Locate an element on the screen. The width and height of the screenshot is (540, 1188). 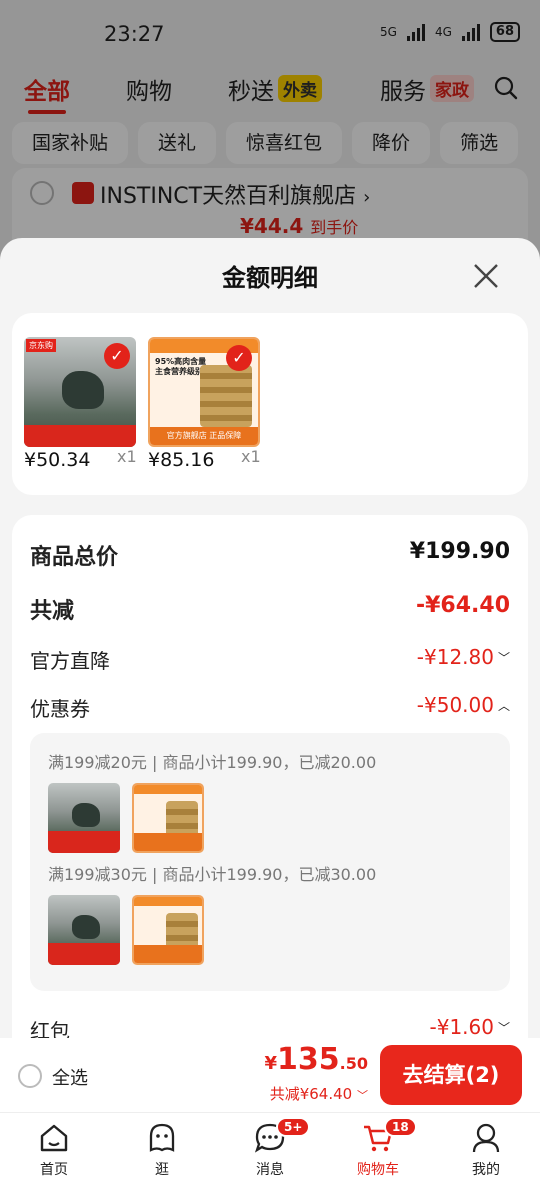
product-item: 95%高肉含量 主食营养级别 官方旗舰店 正品保障 ✓ ¥85.16 x1 is located at coordinates (204, 404).